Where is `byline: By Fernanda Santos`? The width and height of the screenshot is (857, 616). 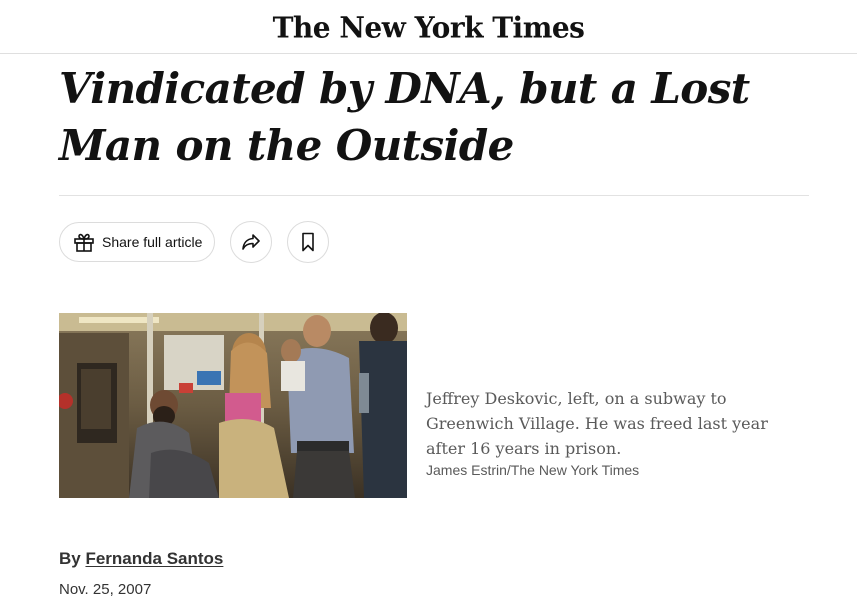 byline: By Fernanda Santos is located at coordinates (141, 559).